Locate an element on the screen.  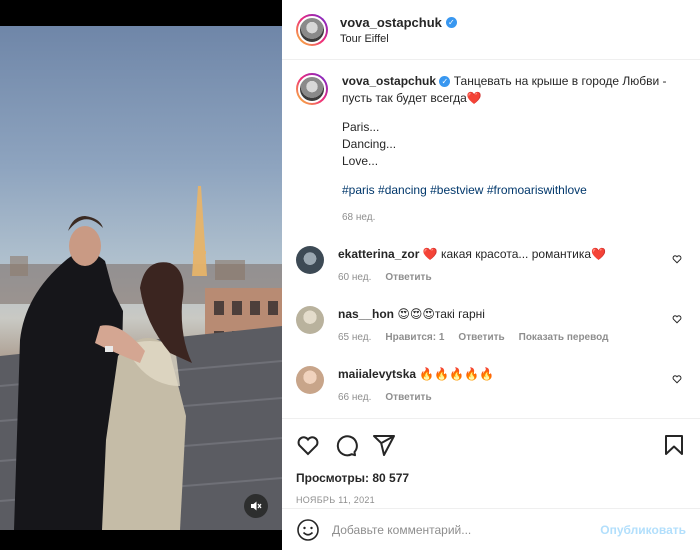
heart-icon is located at coordinates (308, 445).